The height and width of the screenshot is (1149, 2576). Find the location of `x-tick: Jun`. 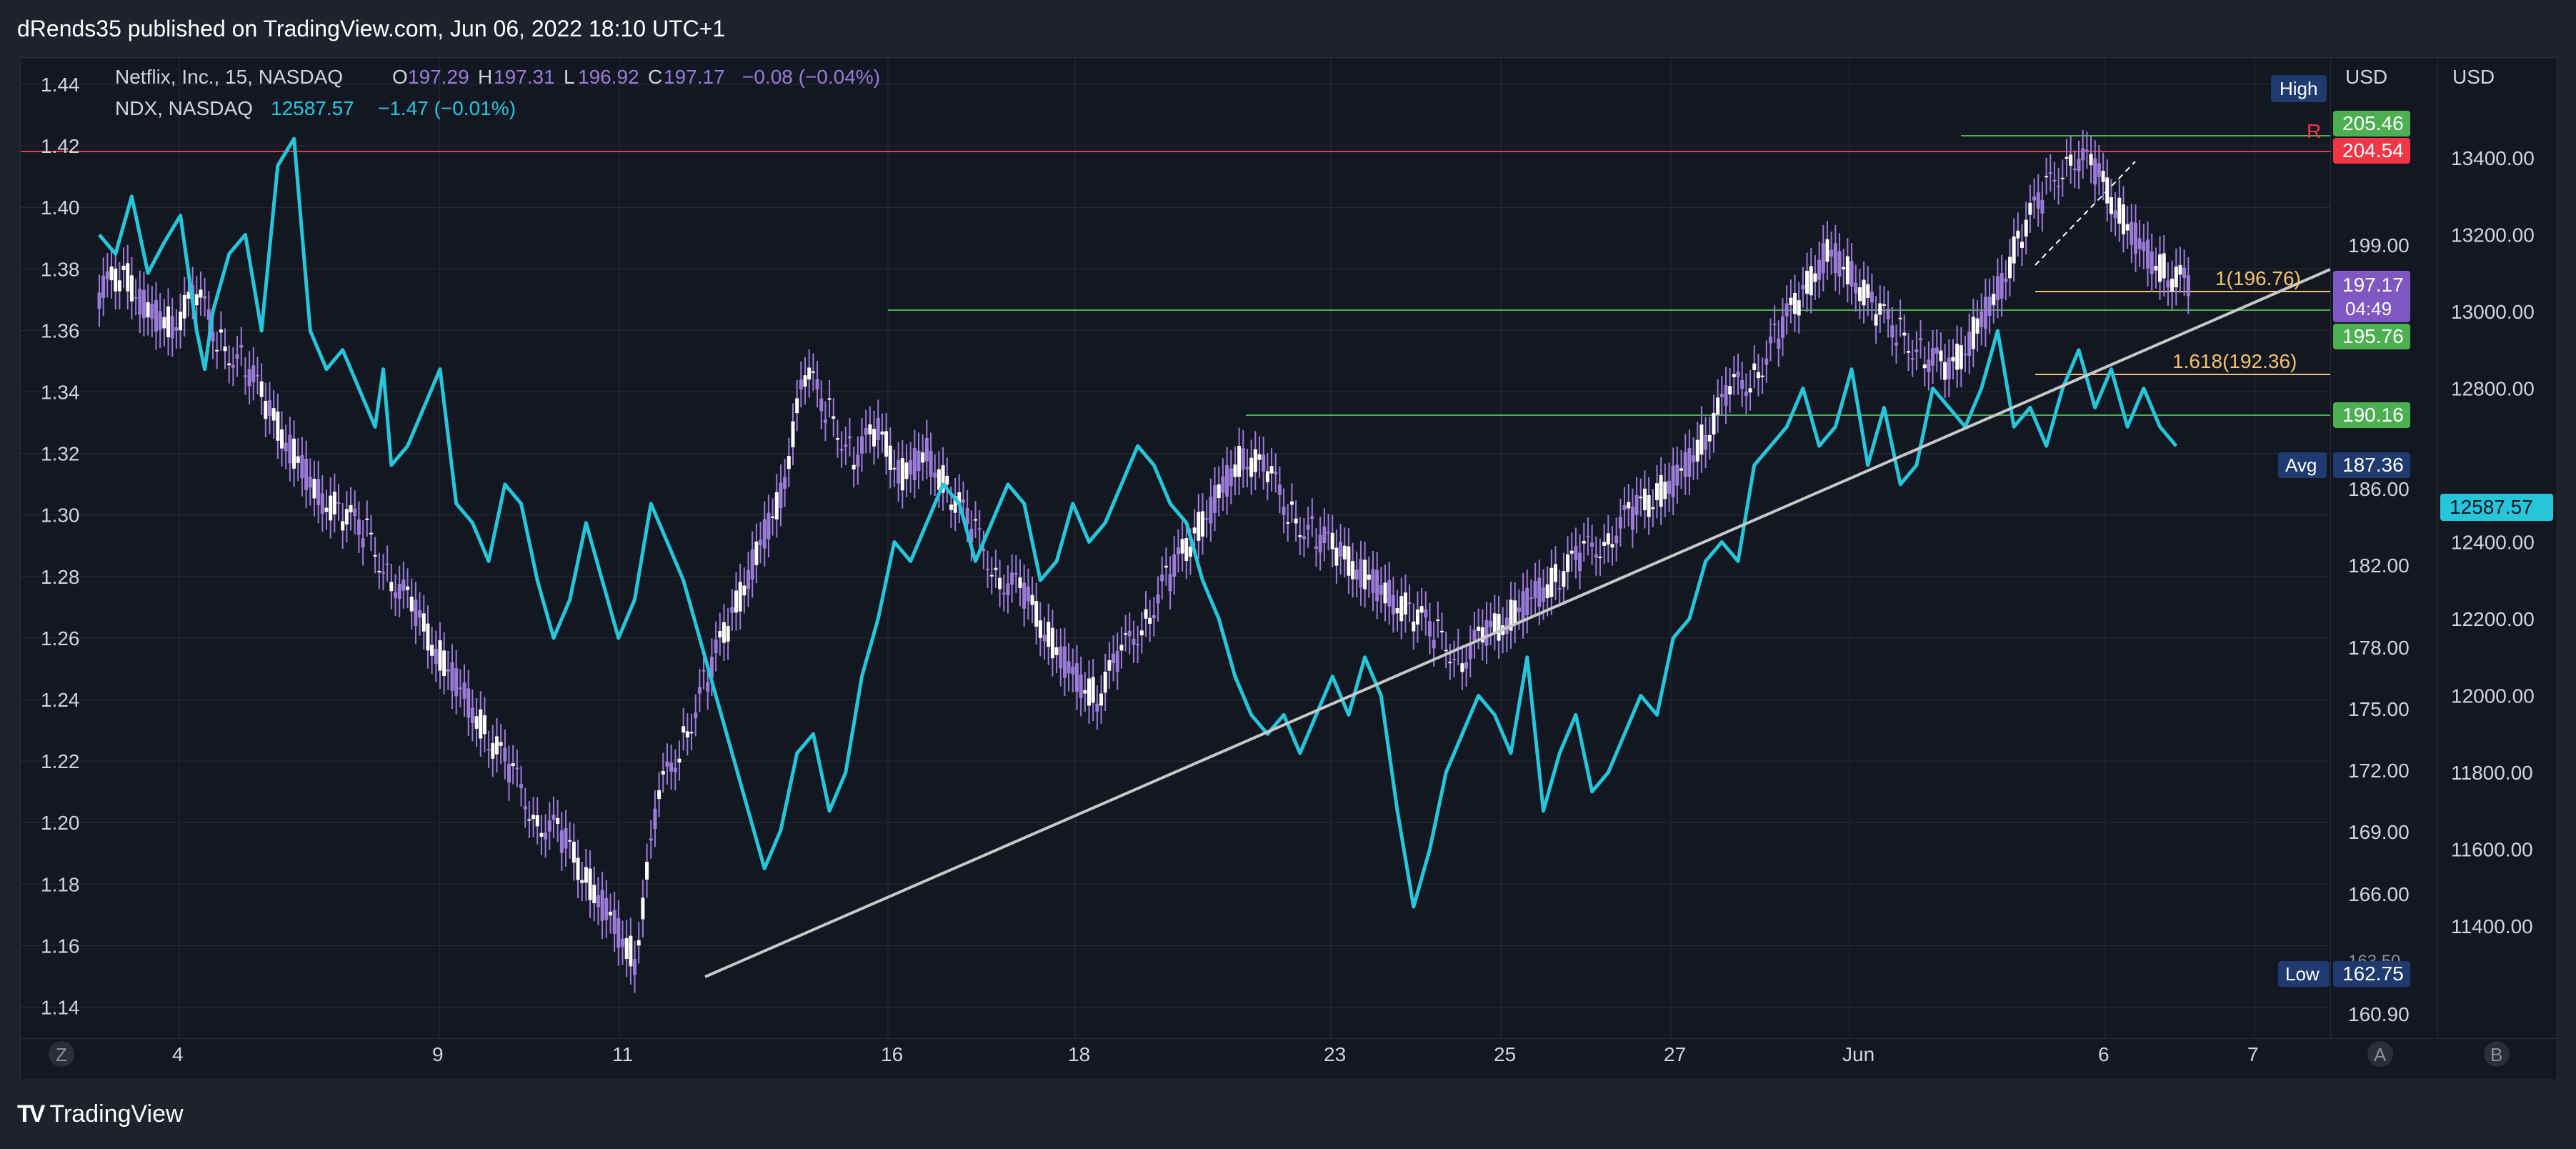

x-tick: Jun is located at coordinates (1858, 1054).